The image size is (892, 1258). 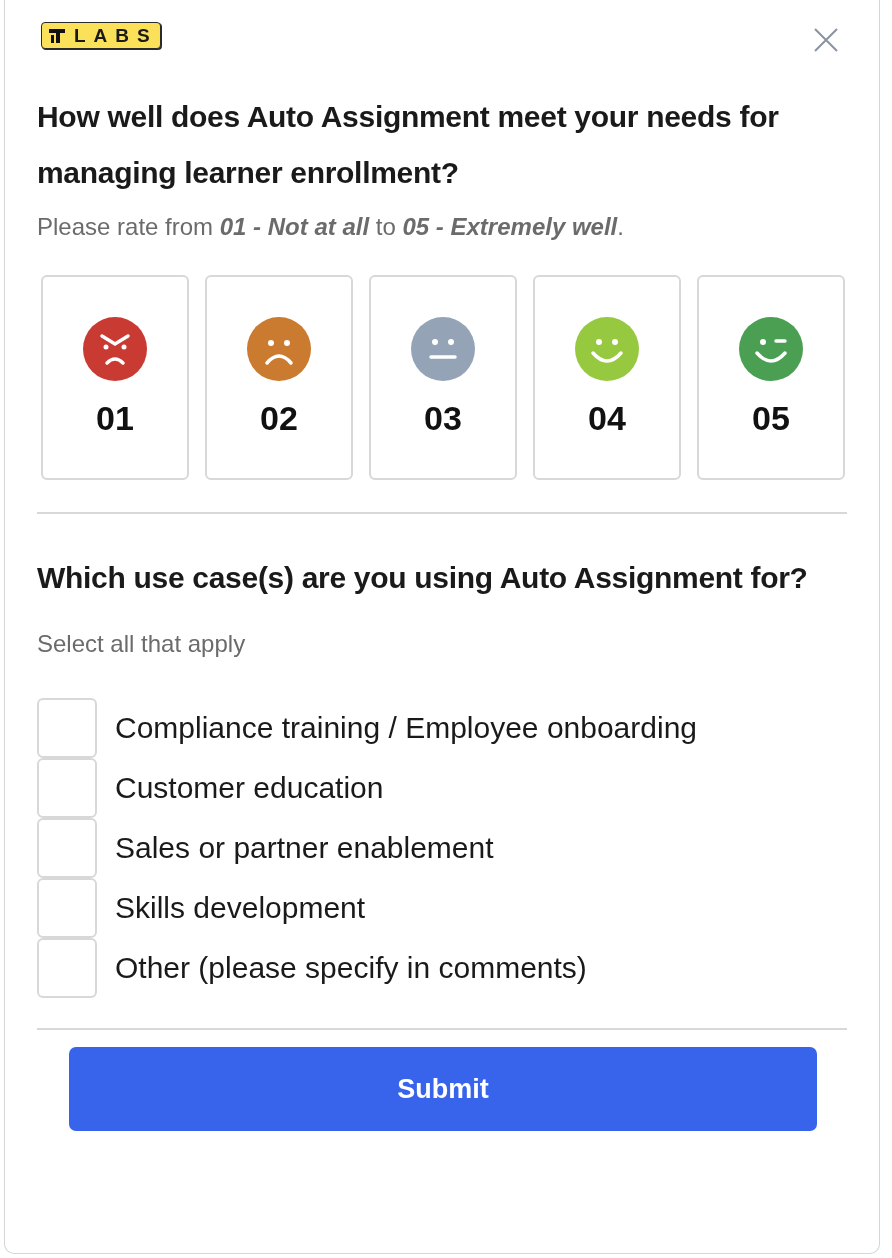 What do you see at coordinates (826, 40) in the screenshot?
I see `close-icon` at bounding box center [826, 40].